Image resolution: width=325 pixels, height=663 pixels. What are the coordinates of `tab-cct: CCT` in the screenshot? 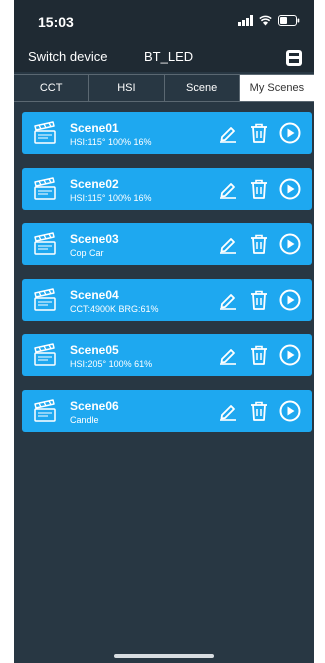 It's located at (52, 88).